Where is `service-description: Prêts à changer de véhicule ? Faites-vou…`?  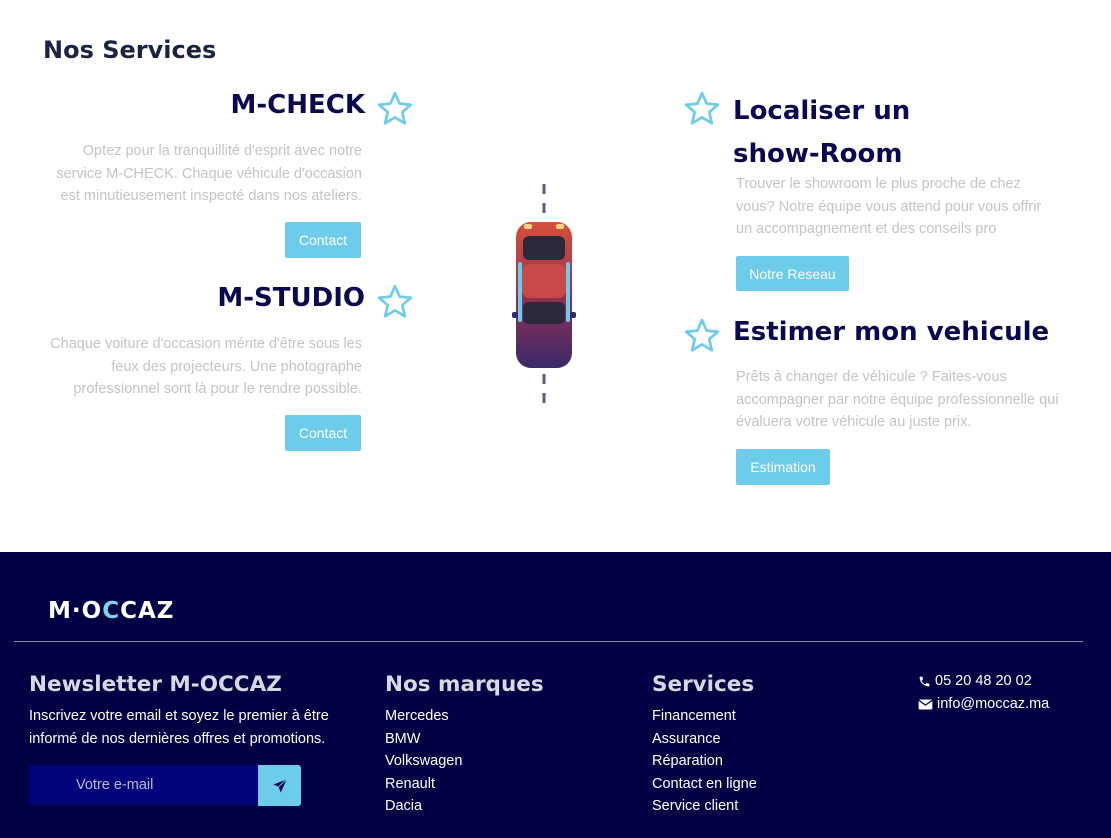 service-description: Prêts à changer de véhicule ? Faites-vou… is located at coordinates (897, 399).